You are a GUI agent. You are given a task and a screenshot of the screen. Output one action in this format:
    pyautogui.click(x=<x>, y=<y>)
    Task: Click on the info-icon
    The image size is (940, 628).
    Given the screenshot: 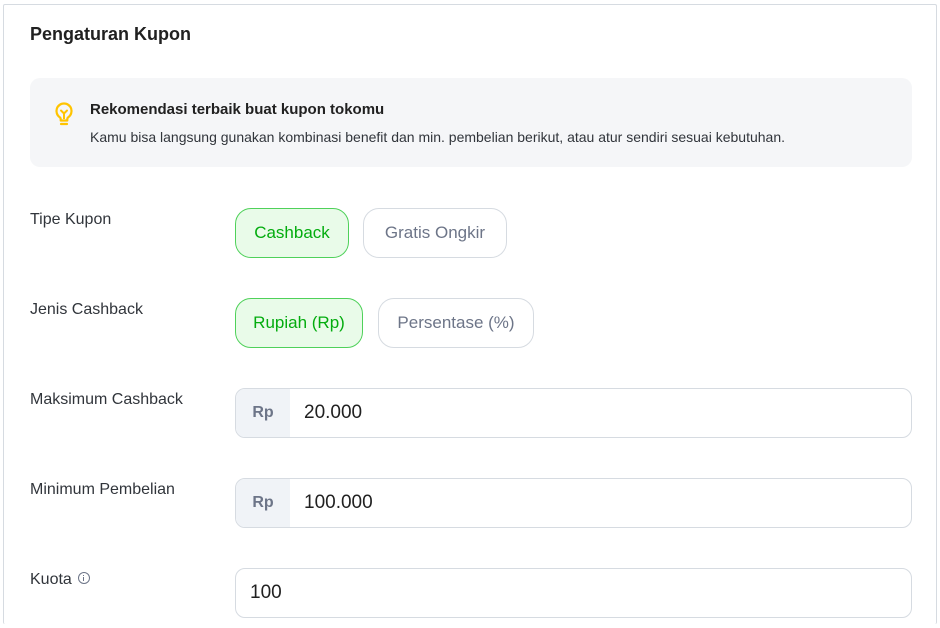 What is the action you would take?
    pyautogui.click(x=83, y=577)
    